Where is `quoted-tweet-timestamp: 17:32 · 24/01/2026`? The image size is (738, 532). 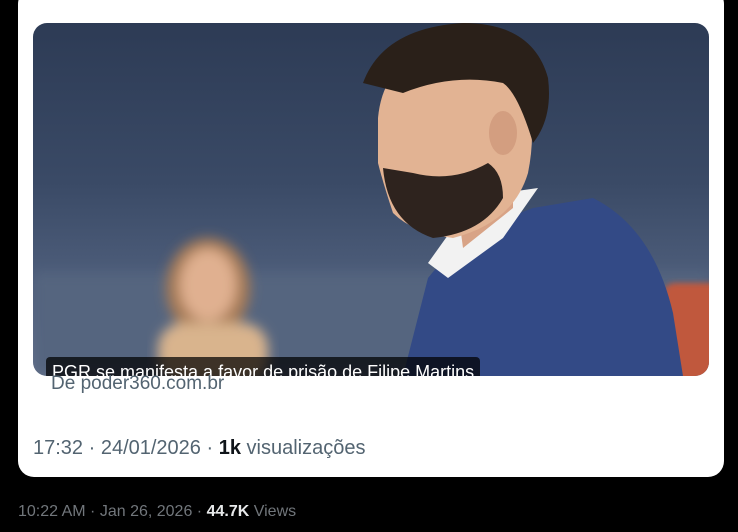
quoted-tweet-timestamp: 17:32 · 24/01/2026 is located at coordinates (117, 448).